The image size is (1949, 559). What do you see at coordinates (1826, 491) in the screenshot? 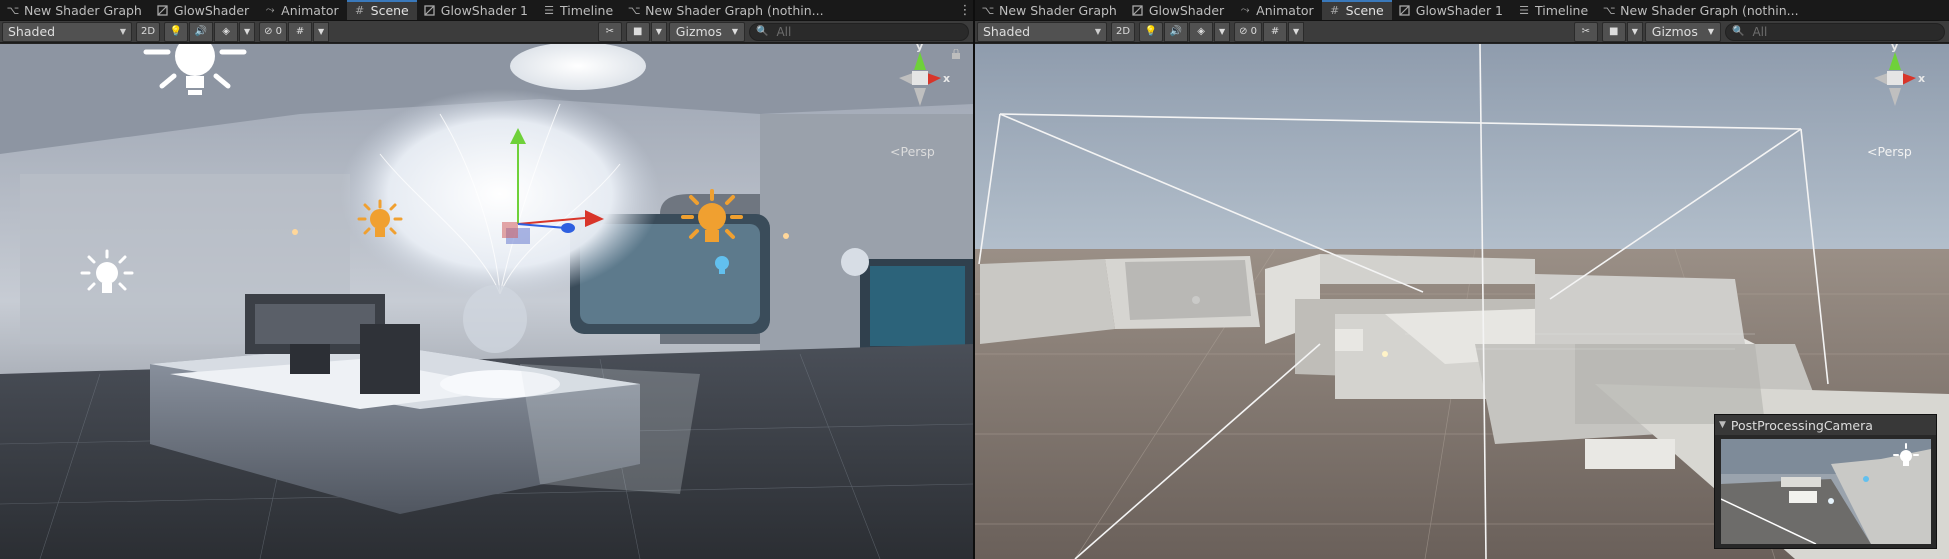
I see `camera-preview-render` at bounding box center [1826, 491].